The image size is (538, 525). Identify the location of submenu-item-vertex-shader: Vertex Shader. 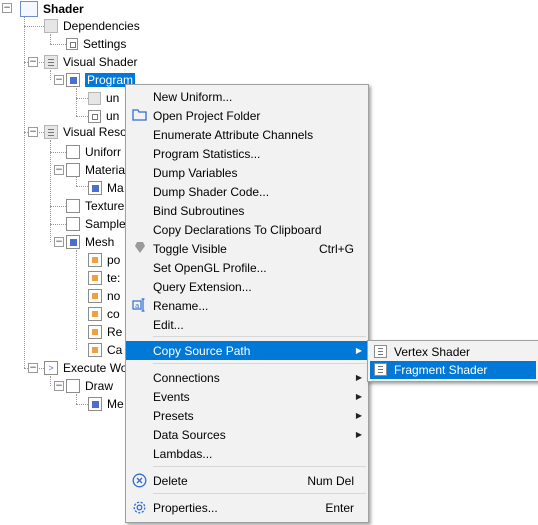
(453, 352).